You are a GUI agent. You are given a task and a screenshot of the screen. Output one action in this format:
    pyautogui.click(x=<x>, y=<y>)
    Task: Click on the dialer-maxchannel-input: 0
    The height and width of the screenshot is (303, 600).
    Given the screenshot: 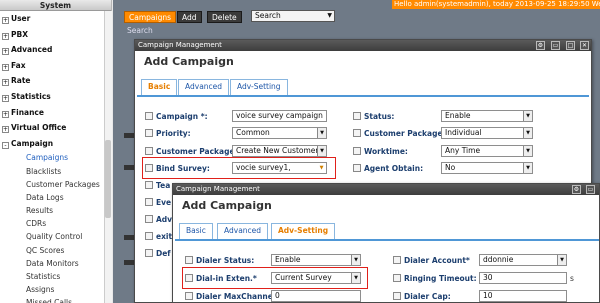 What is the action you would take?
    pyautogui.click(x=316, y=296)
    